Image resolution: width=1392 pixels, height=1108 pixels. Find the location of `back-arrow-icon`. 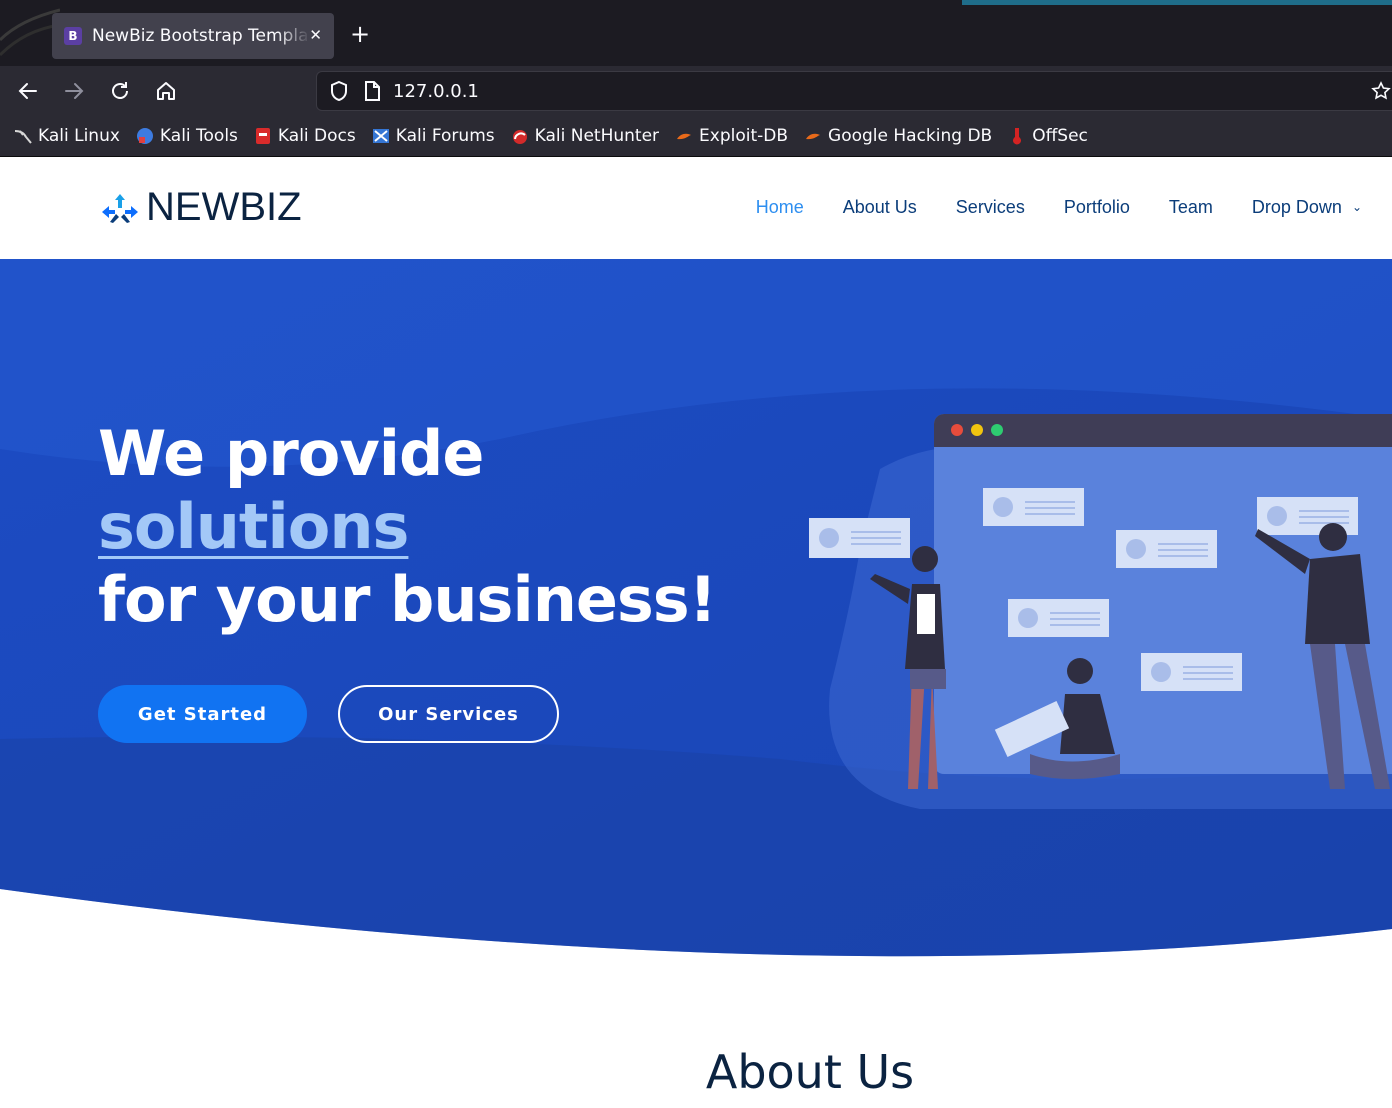

back-arrow-icon is located at coordinates (28, 91).